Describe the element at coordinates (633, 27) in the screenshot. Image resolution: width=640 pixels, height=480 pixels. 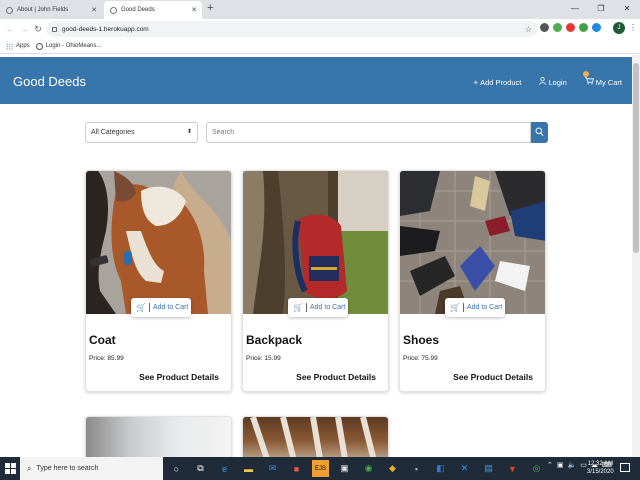
I see `browser-menu-icon: ⋮` at that location.